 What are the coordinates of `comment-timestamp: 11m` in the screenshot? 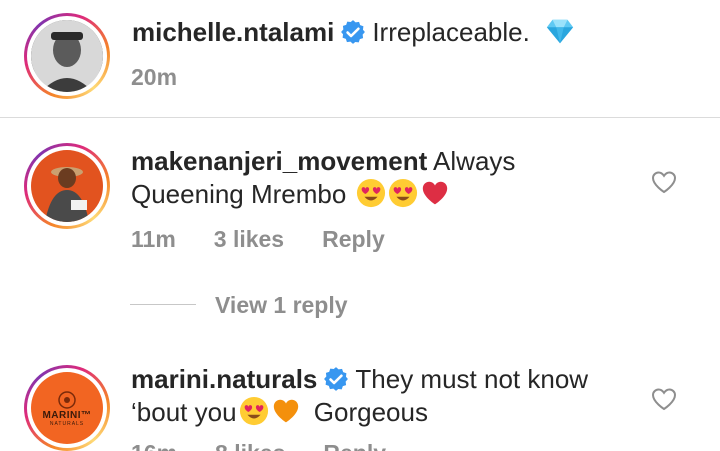 It's located at (153, 239).